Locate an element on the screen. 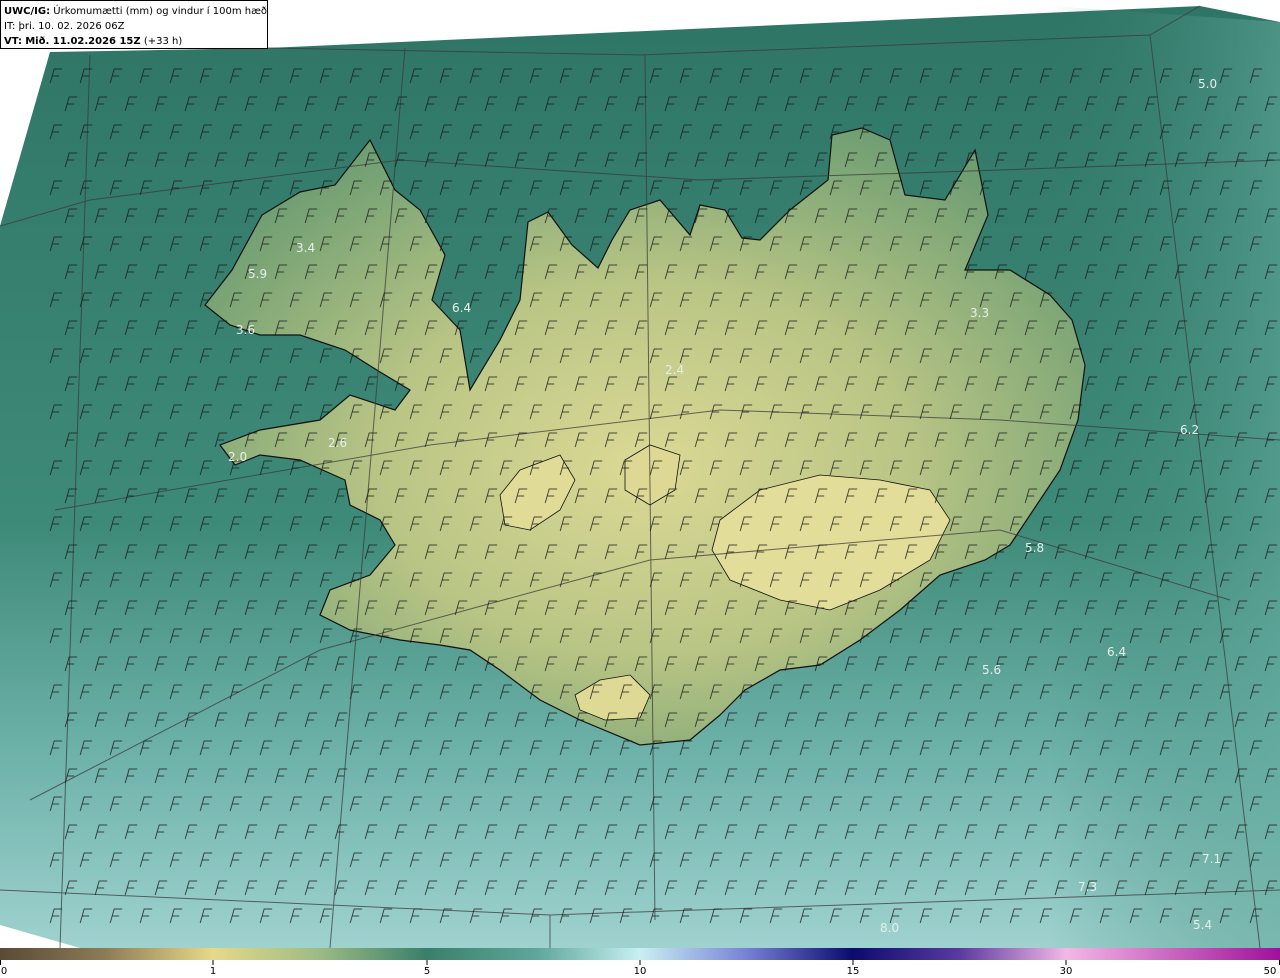 This screenshot has height=978, width=1280. value-label: 5.9 is located at coordinates (257, 274).